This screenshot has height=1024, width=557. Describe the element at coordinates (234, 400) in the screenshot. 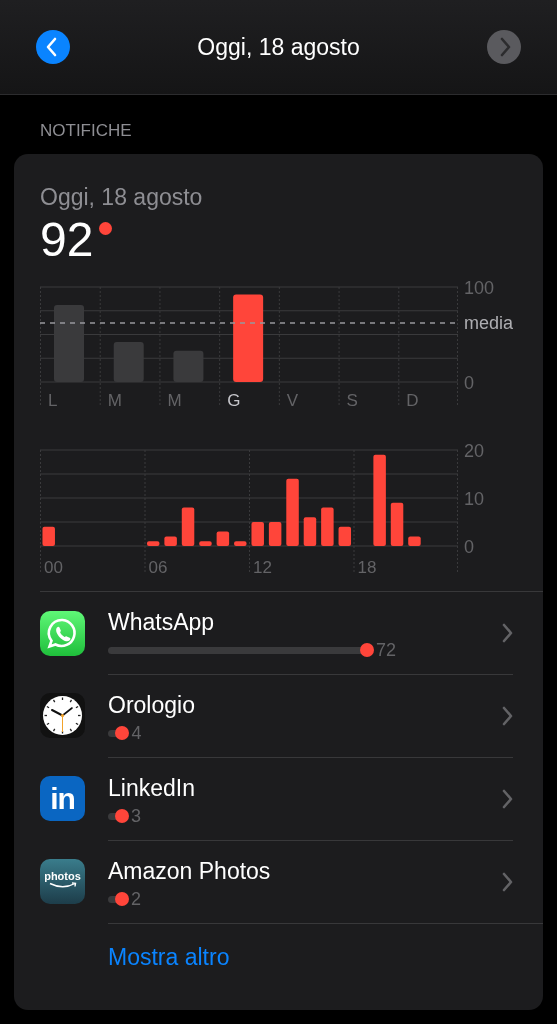

I see `day-label: G` at that location.